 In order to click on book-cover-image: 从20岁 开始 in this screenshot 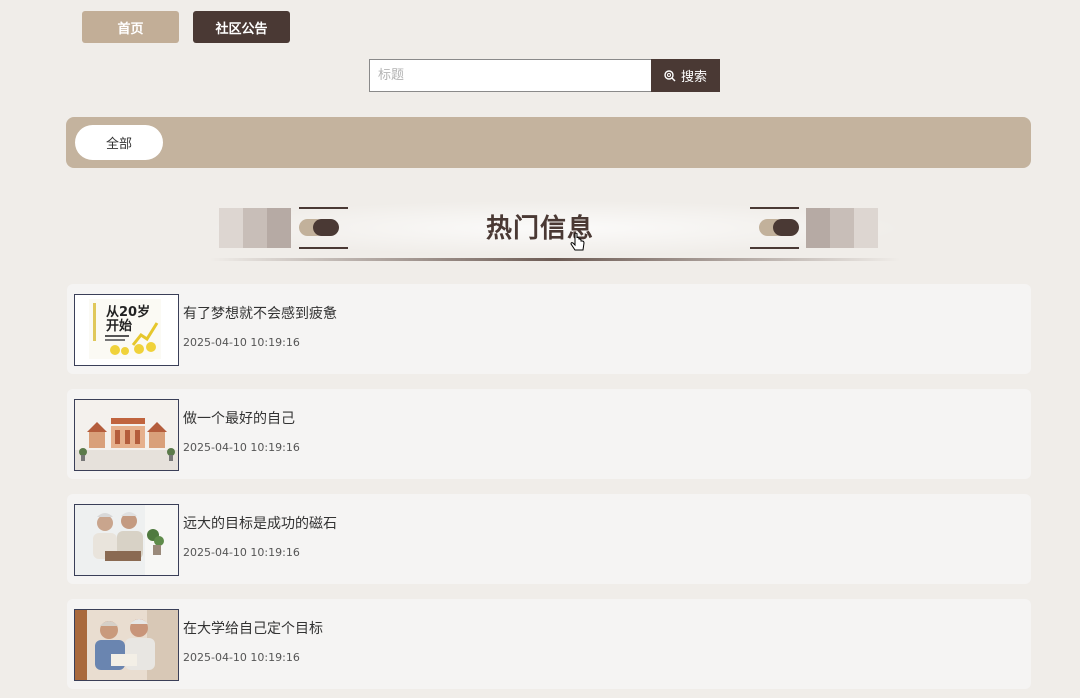, I will do `click(126, 330)`.